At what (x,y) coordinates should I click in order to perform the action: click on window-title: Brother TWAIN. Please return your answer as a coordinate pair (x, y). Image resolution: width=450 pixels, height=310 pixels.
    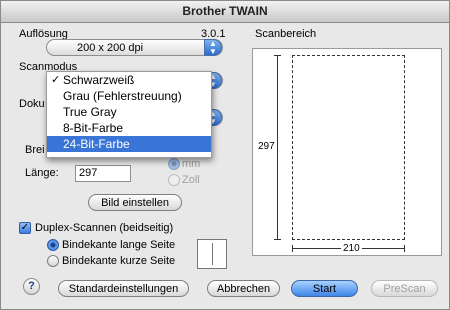
    Looking at the image, I should click on (225, 12).